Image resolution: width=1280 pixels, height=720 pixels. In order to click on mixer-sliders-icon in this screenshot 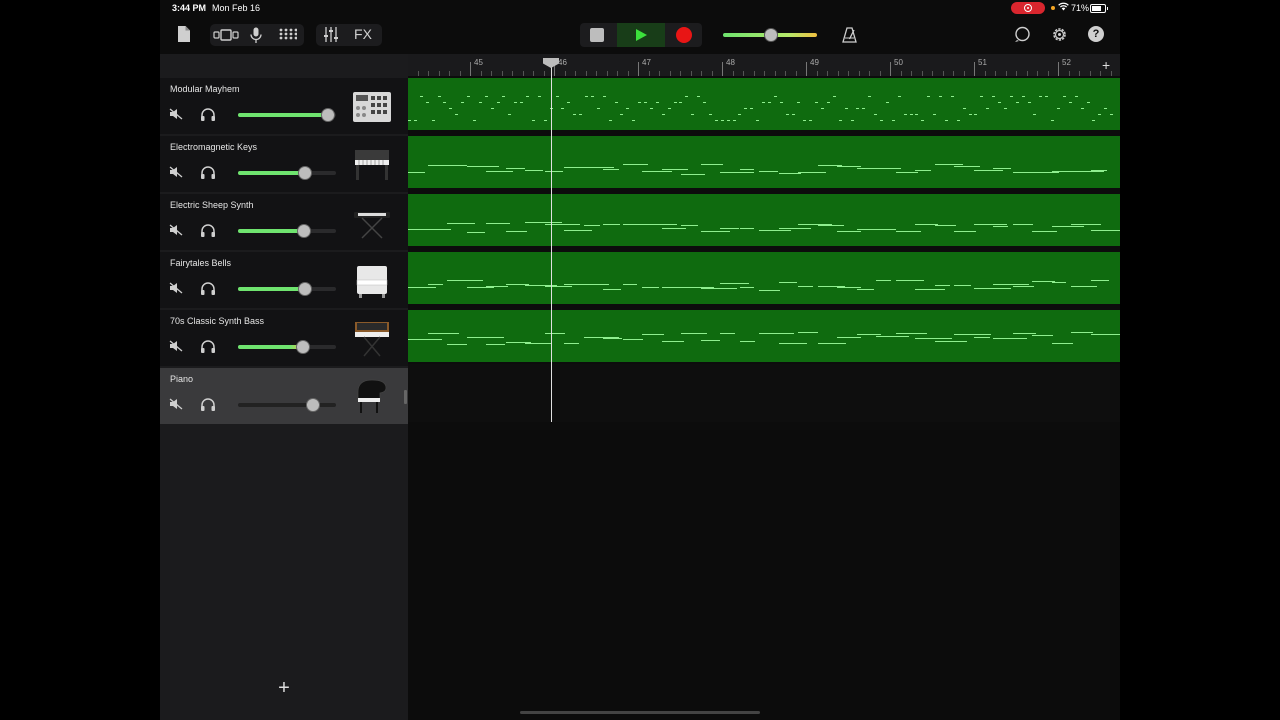, I will do `click(331, 34)`.